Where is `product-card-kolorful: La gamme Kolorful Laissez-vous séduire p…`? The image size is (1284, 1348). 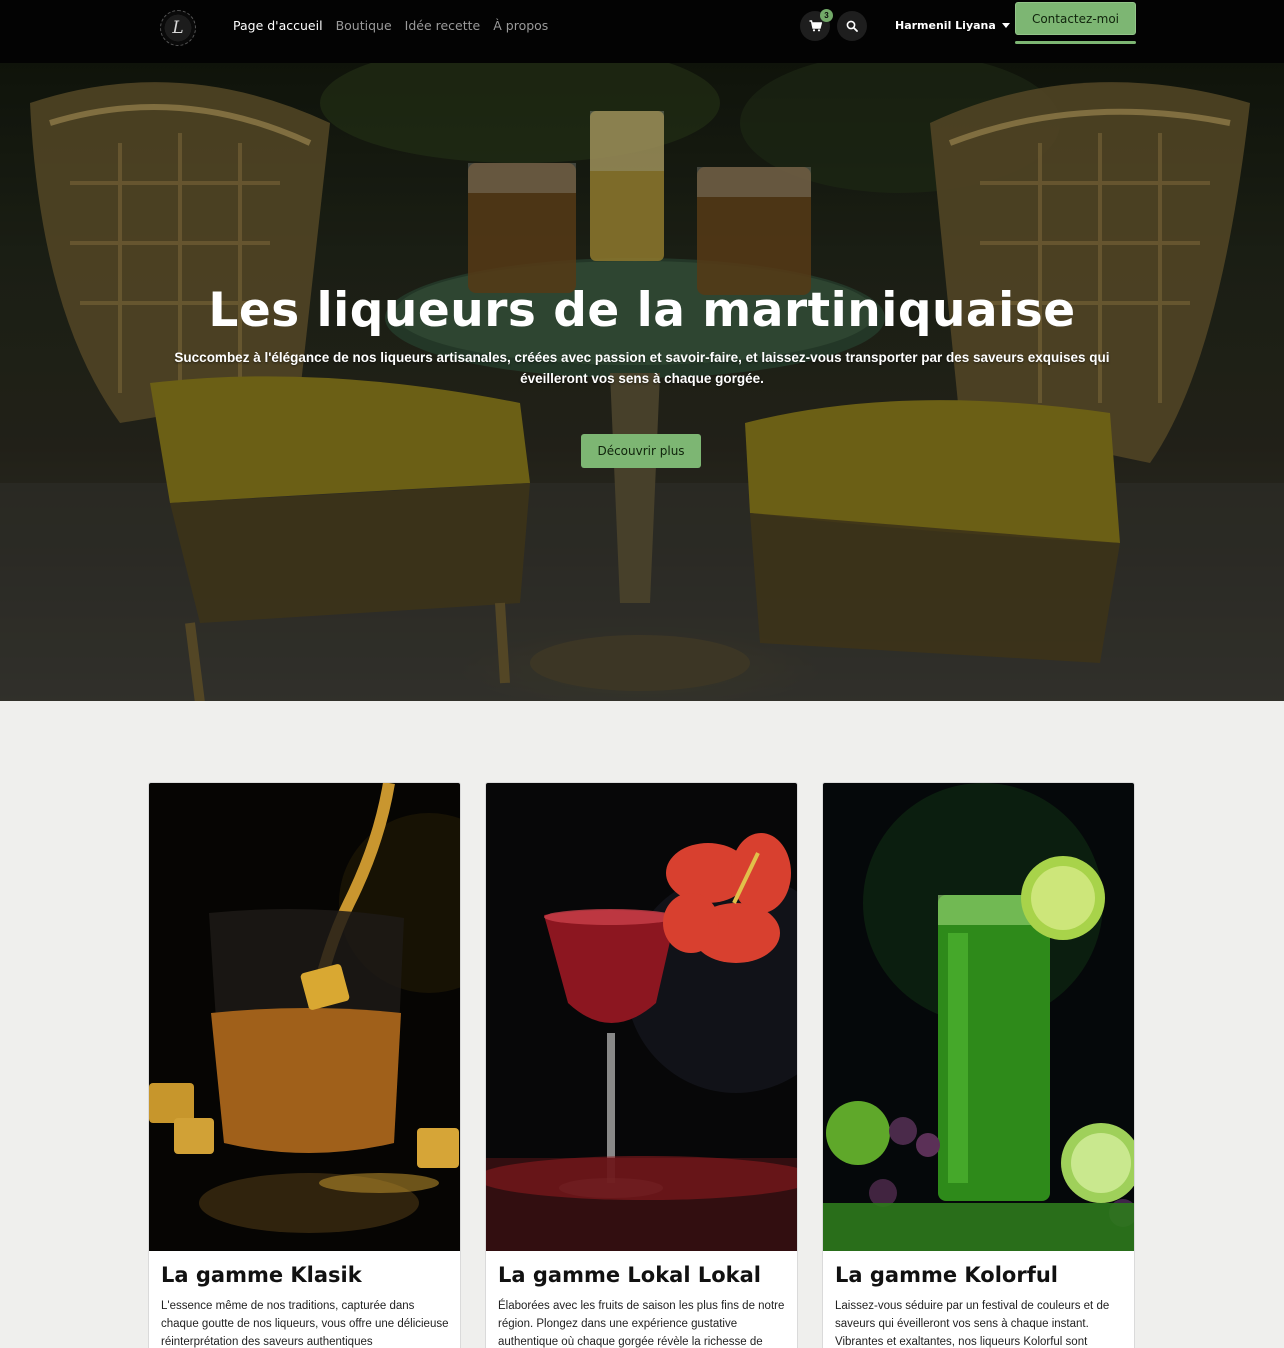
product-card-kolorful: La gamme Kolorful Laissez-vous séduire p… is located at coordinates (978, 1065).